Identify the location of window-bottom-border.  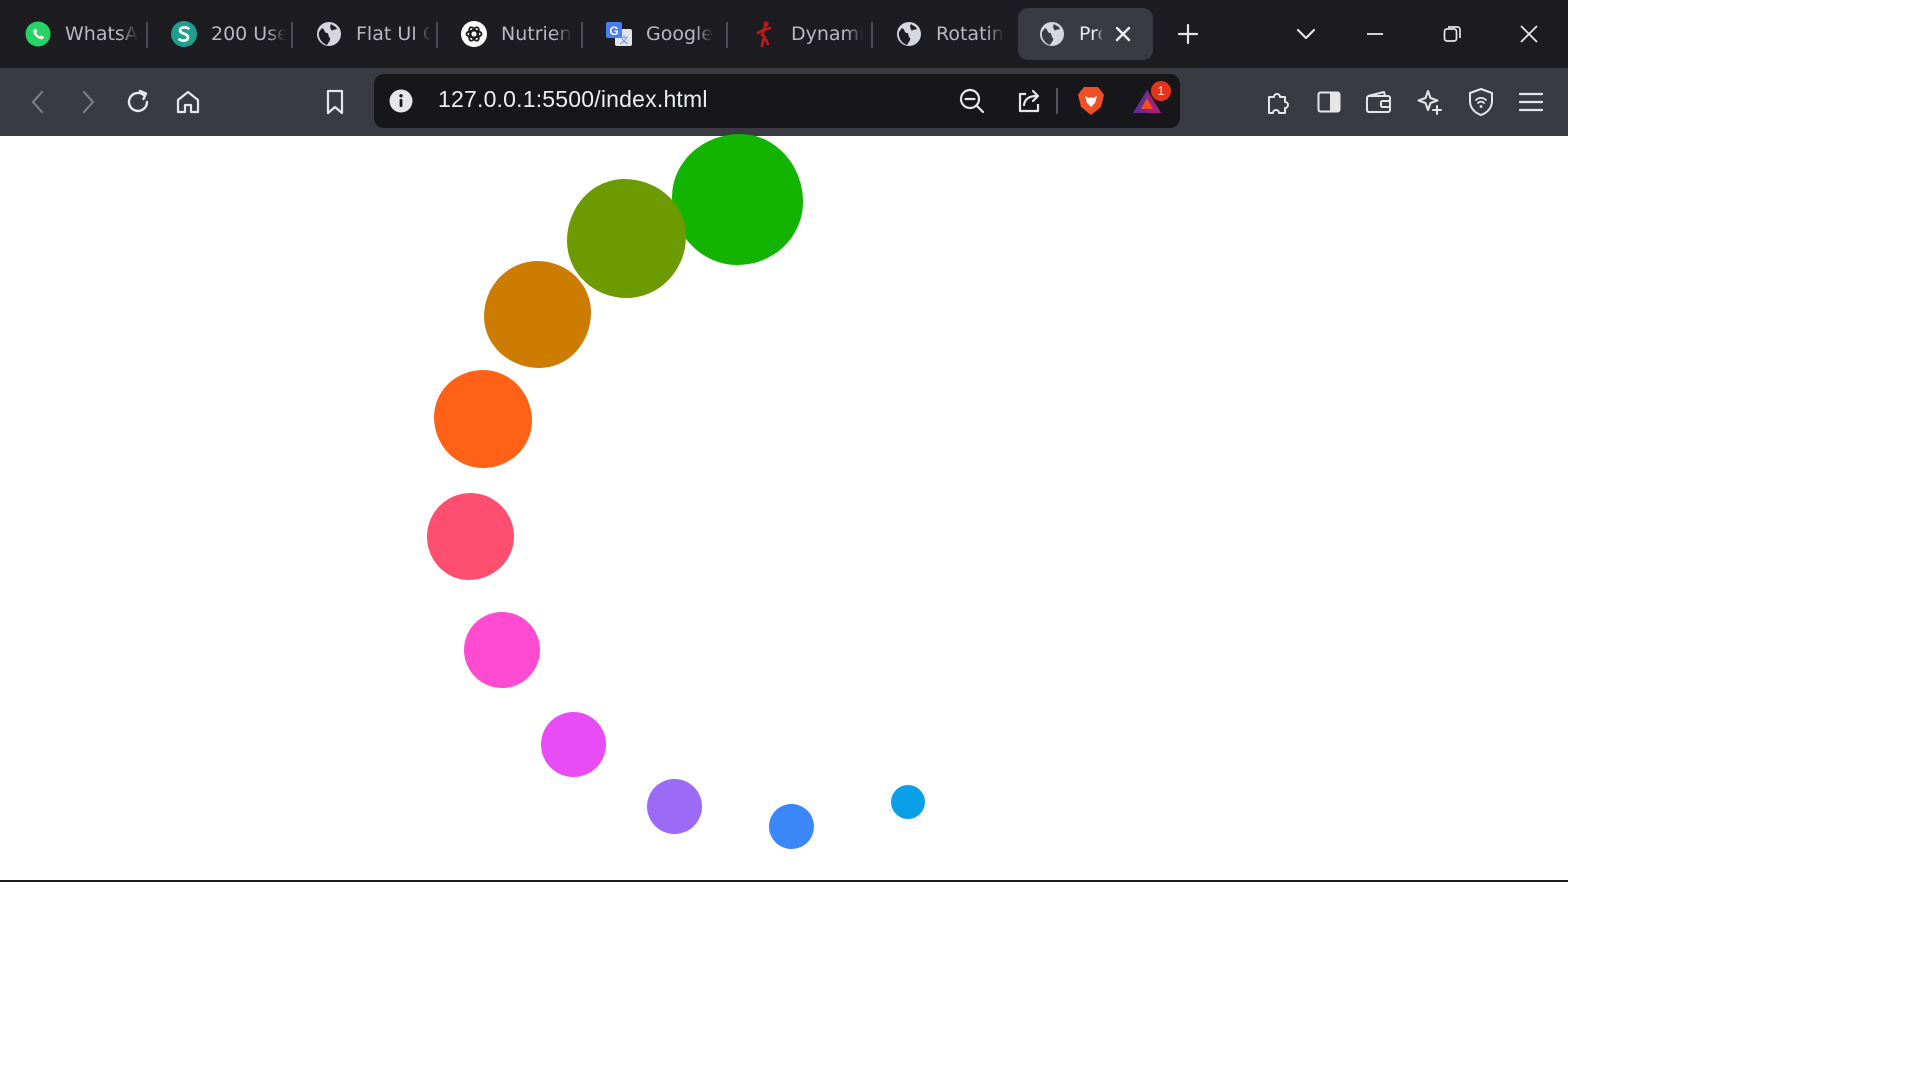
(784, 881).